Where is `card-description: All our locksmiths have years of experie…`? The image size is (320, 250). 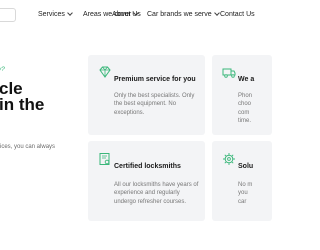
card-description: All our locksmiths have years of experie… is located at coordinates (156, 193).